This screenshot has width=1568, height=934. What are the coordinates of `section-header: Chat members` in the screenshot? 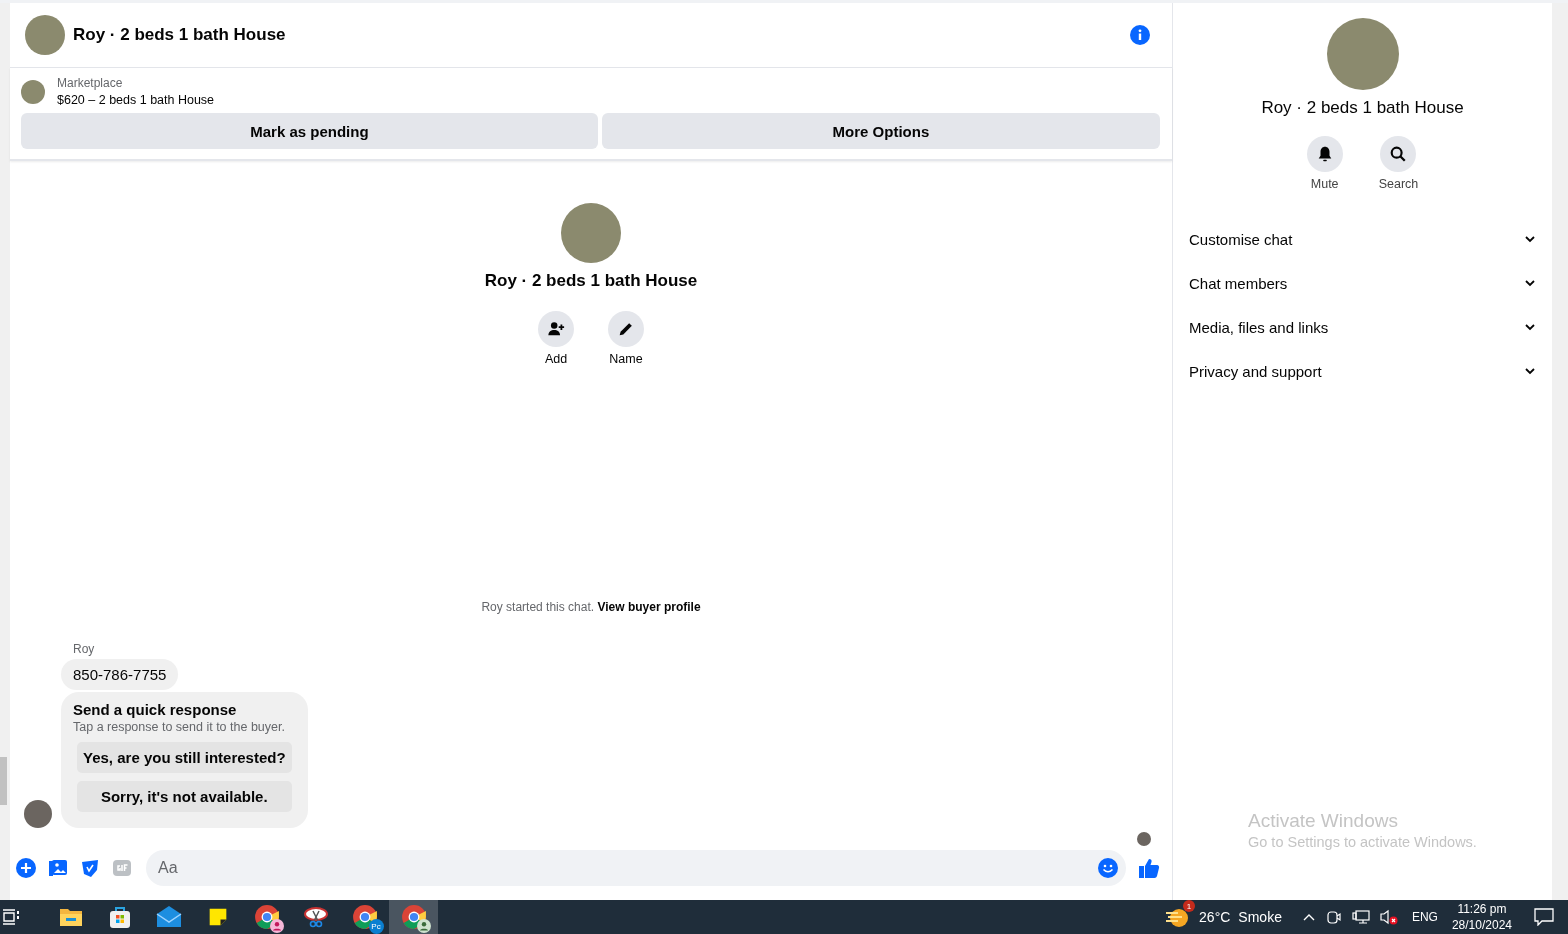 It's located at (1362, 283).